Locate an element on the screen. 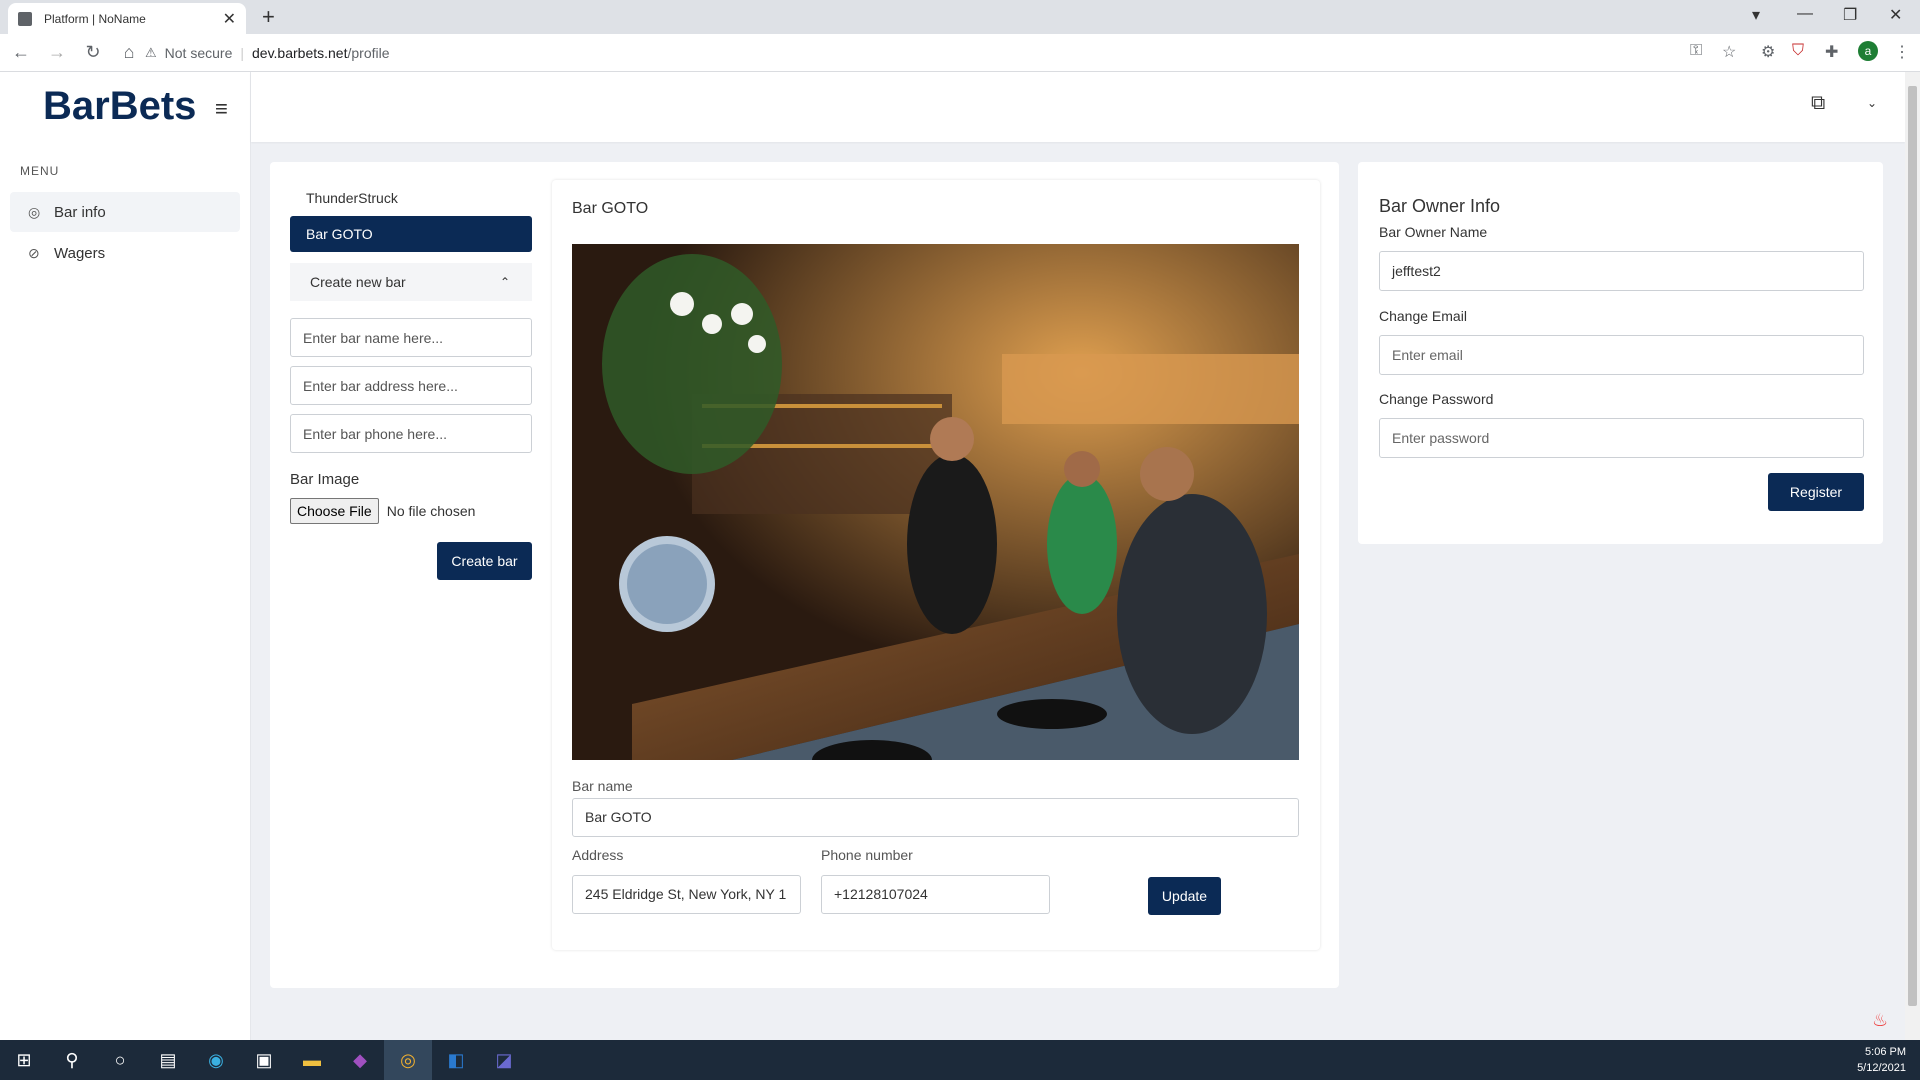  outlook-icon: ◧ is located at coordinates (456, 1060).